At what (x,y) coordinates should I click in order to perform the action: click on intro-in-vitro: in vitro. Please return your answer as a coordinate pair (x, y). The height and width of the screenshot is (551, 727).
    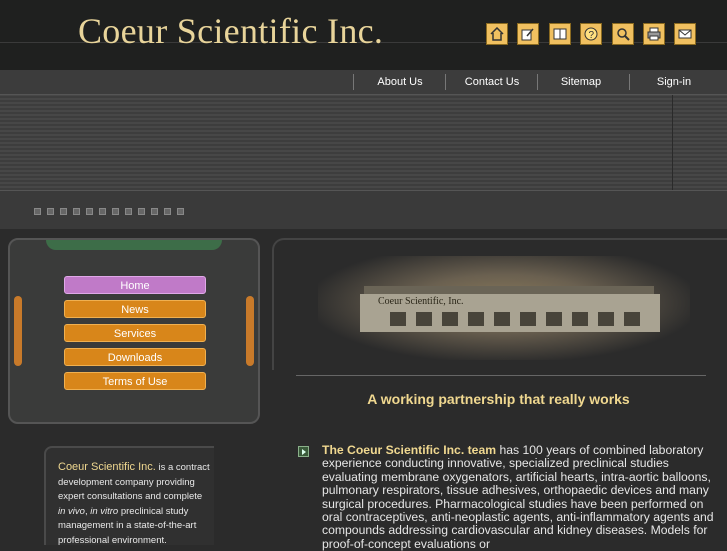
    Looking at the image, I should click on (104, 511).